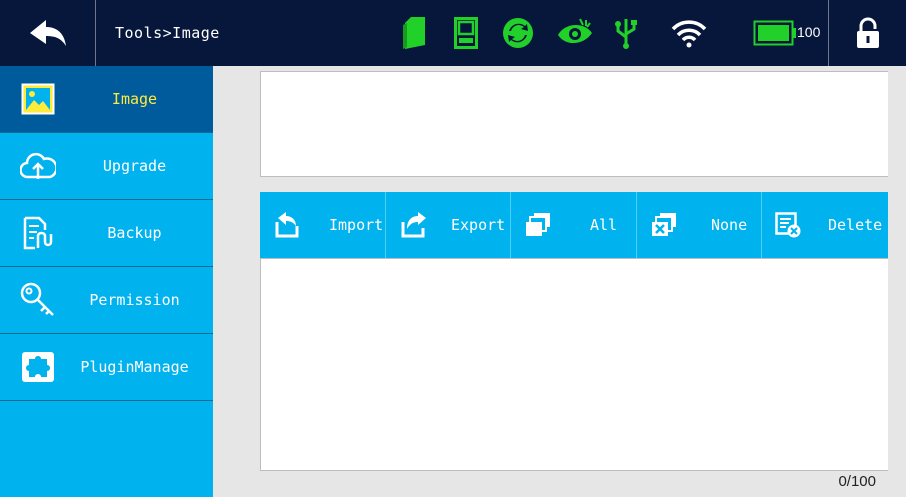 The image size is (906, 497). Describe the element at coordinates (478, 225) in the screenshot. I see `export-label: Export` at that location.